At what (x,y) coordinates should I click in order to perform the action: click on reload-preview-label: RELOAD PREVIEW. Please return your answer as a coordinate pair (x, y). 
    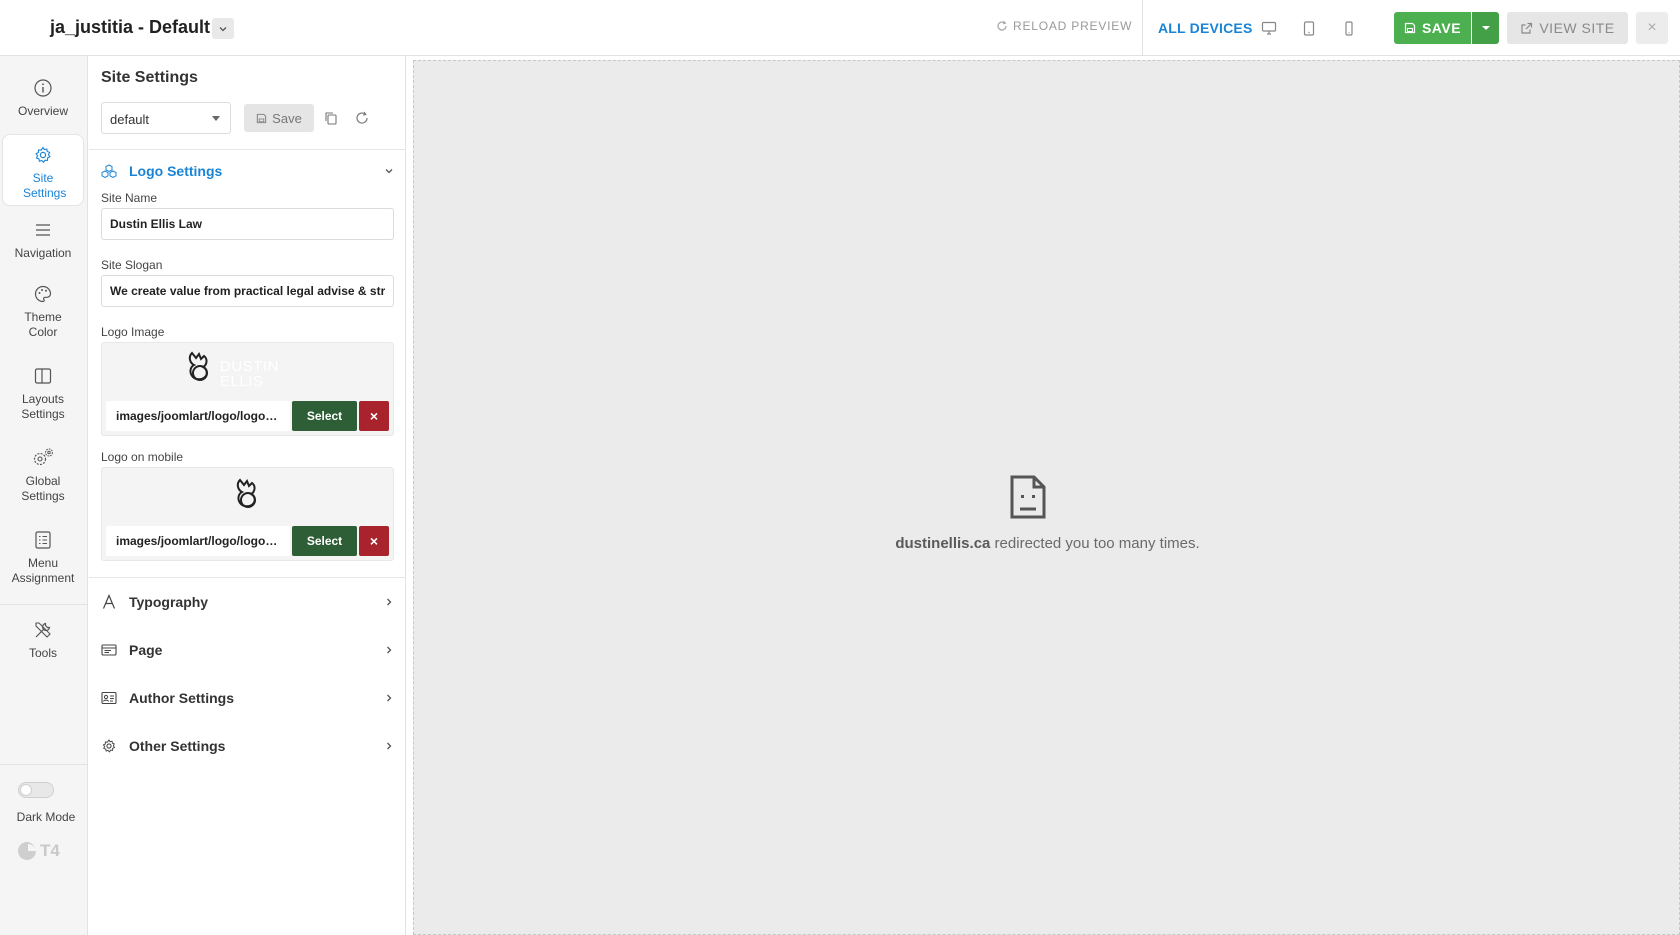
    Looking at the image, I should click on (1073, 26).